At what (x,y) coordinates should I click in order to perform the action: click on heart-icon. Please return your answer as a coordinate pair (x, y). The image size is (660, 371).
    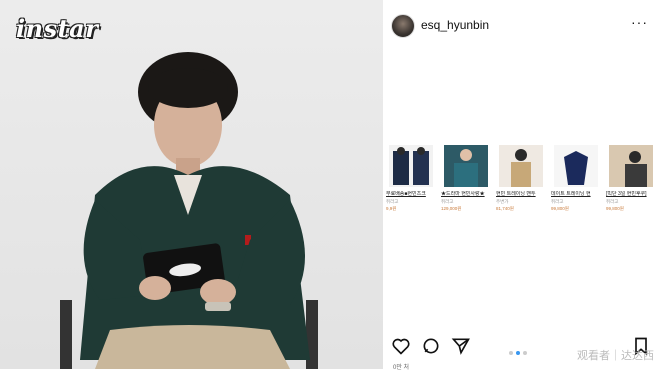
    Looking at the image, I should click on (401, 346).